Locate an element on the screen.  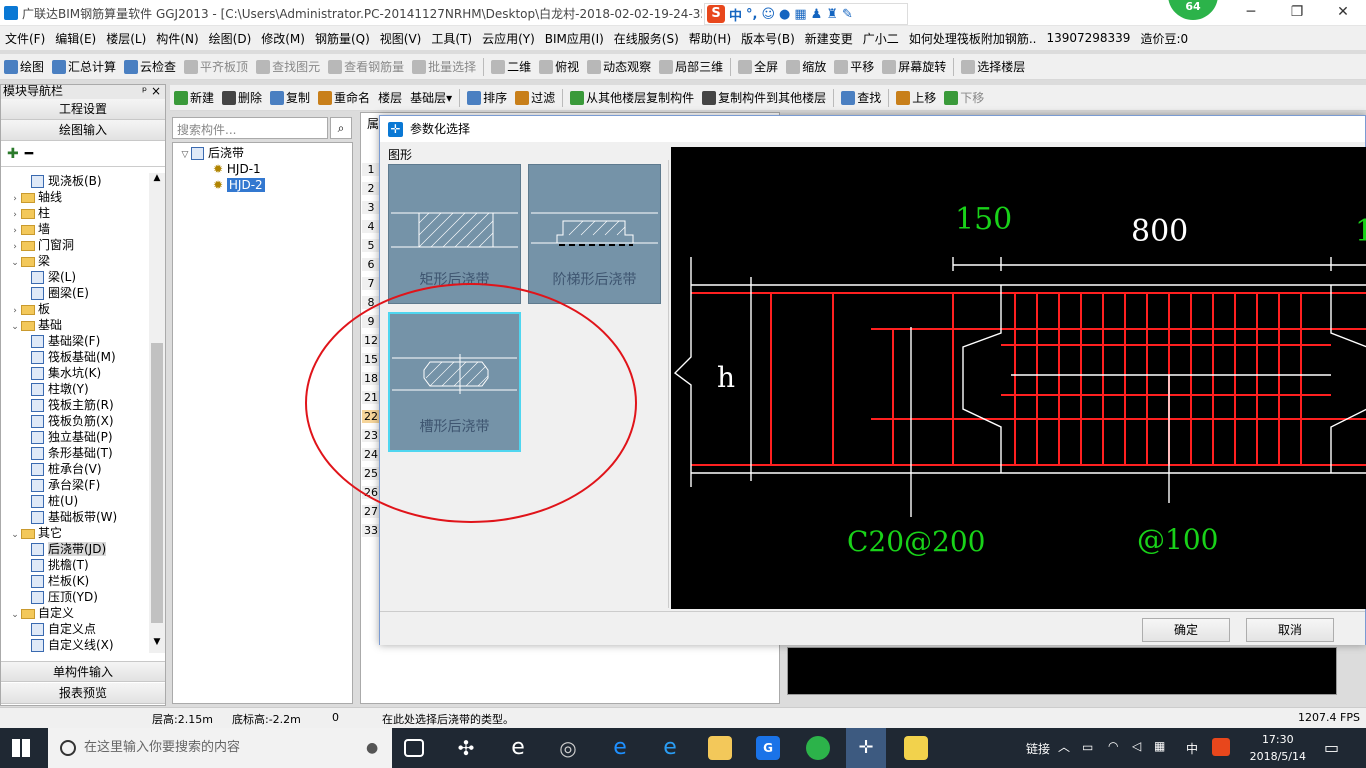
nav-tree-item: ⌄ 基础 is located at coordinates (75, 325).